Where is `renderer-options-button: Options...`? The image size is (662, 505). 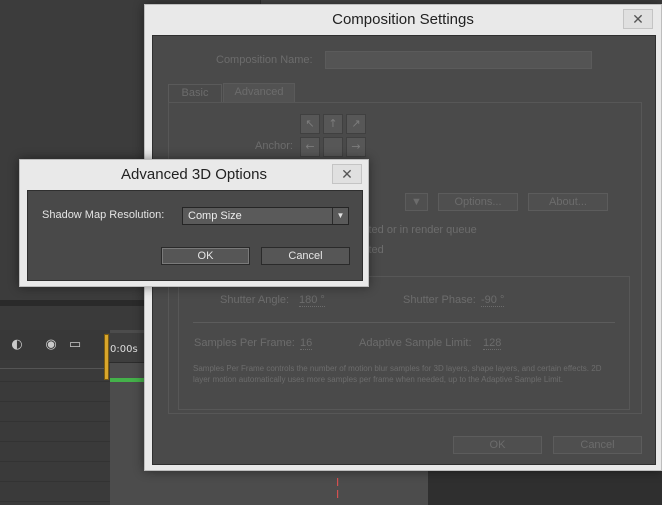
renderer-options-button: Options... is located at coordinates (478, 202).